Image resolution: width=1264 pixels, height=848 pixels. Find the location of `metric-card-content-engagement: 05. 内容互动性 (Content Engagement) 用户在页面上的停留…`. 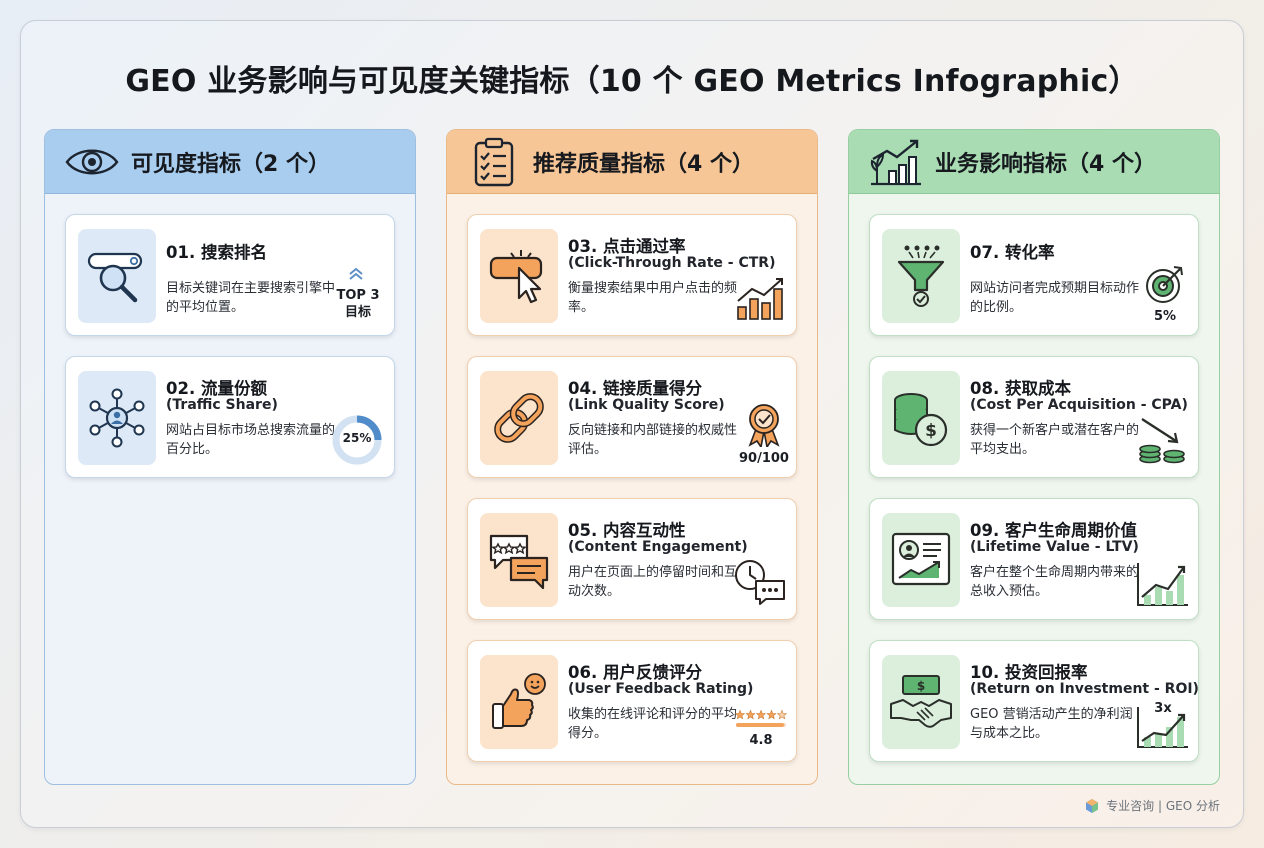

metric-card-content-engagement: 05. 内容互动性 (Content Engagement) 用户在页面上的停留… is located at coordinates (632, 559).